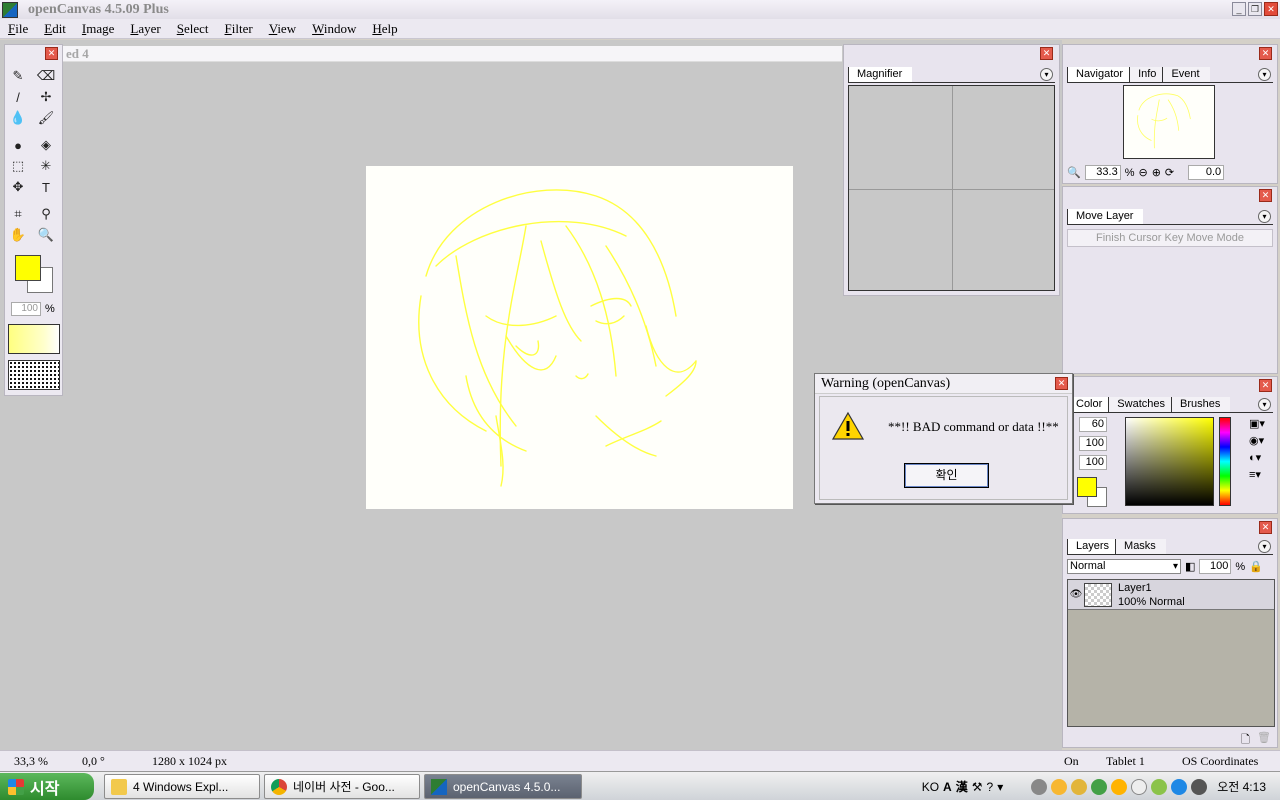 The image size is (1280, 800). Describe the element at coordinates (1093, 462) in the screenshot. I see `value-field: 100` at that location.